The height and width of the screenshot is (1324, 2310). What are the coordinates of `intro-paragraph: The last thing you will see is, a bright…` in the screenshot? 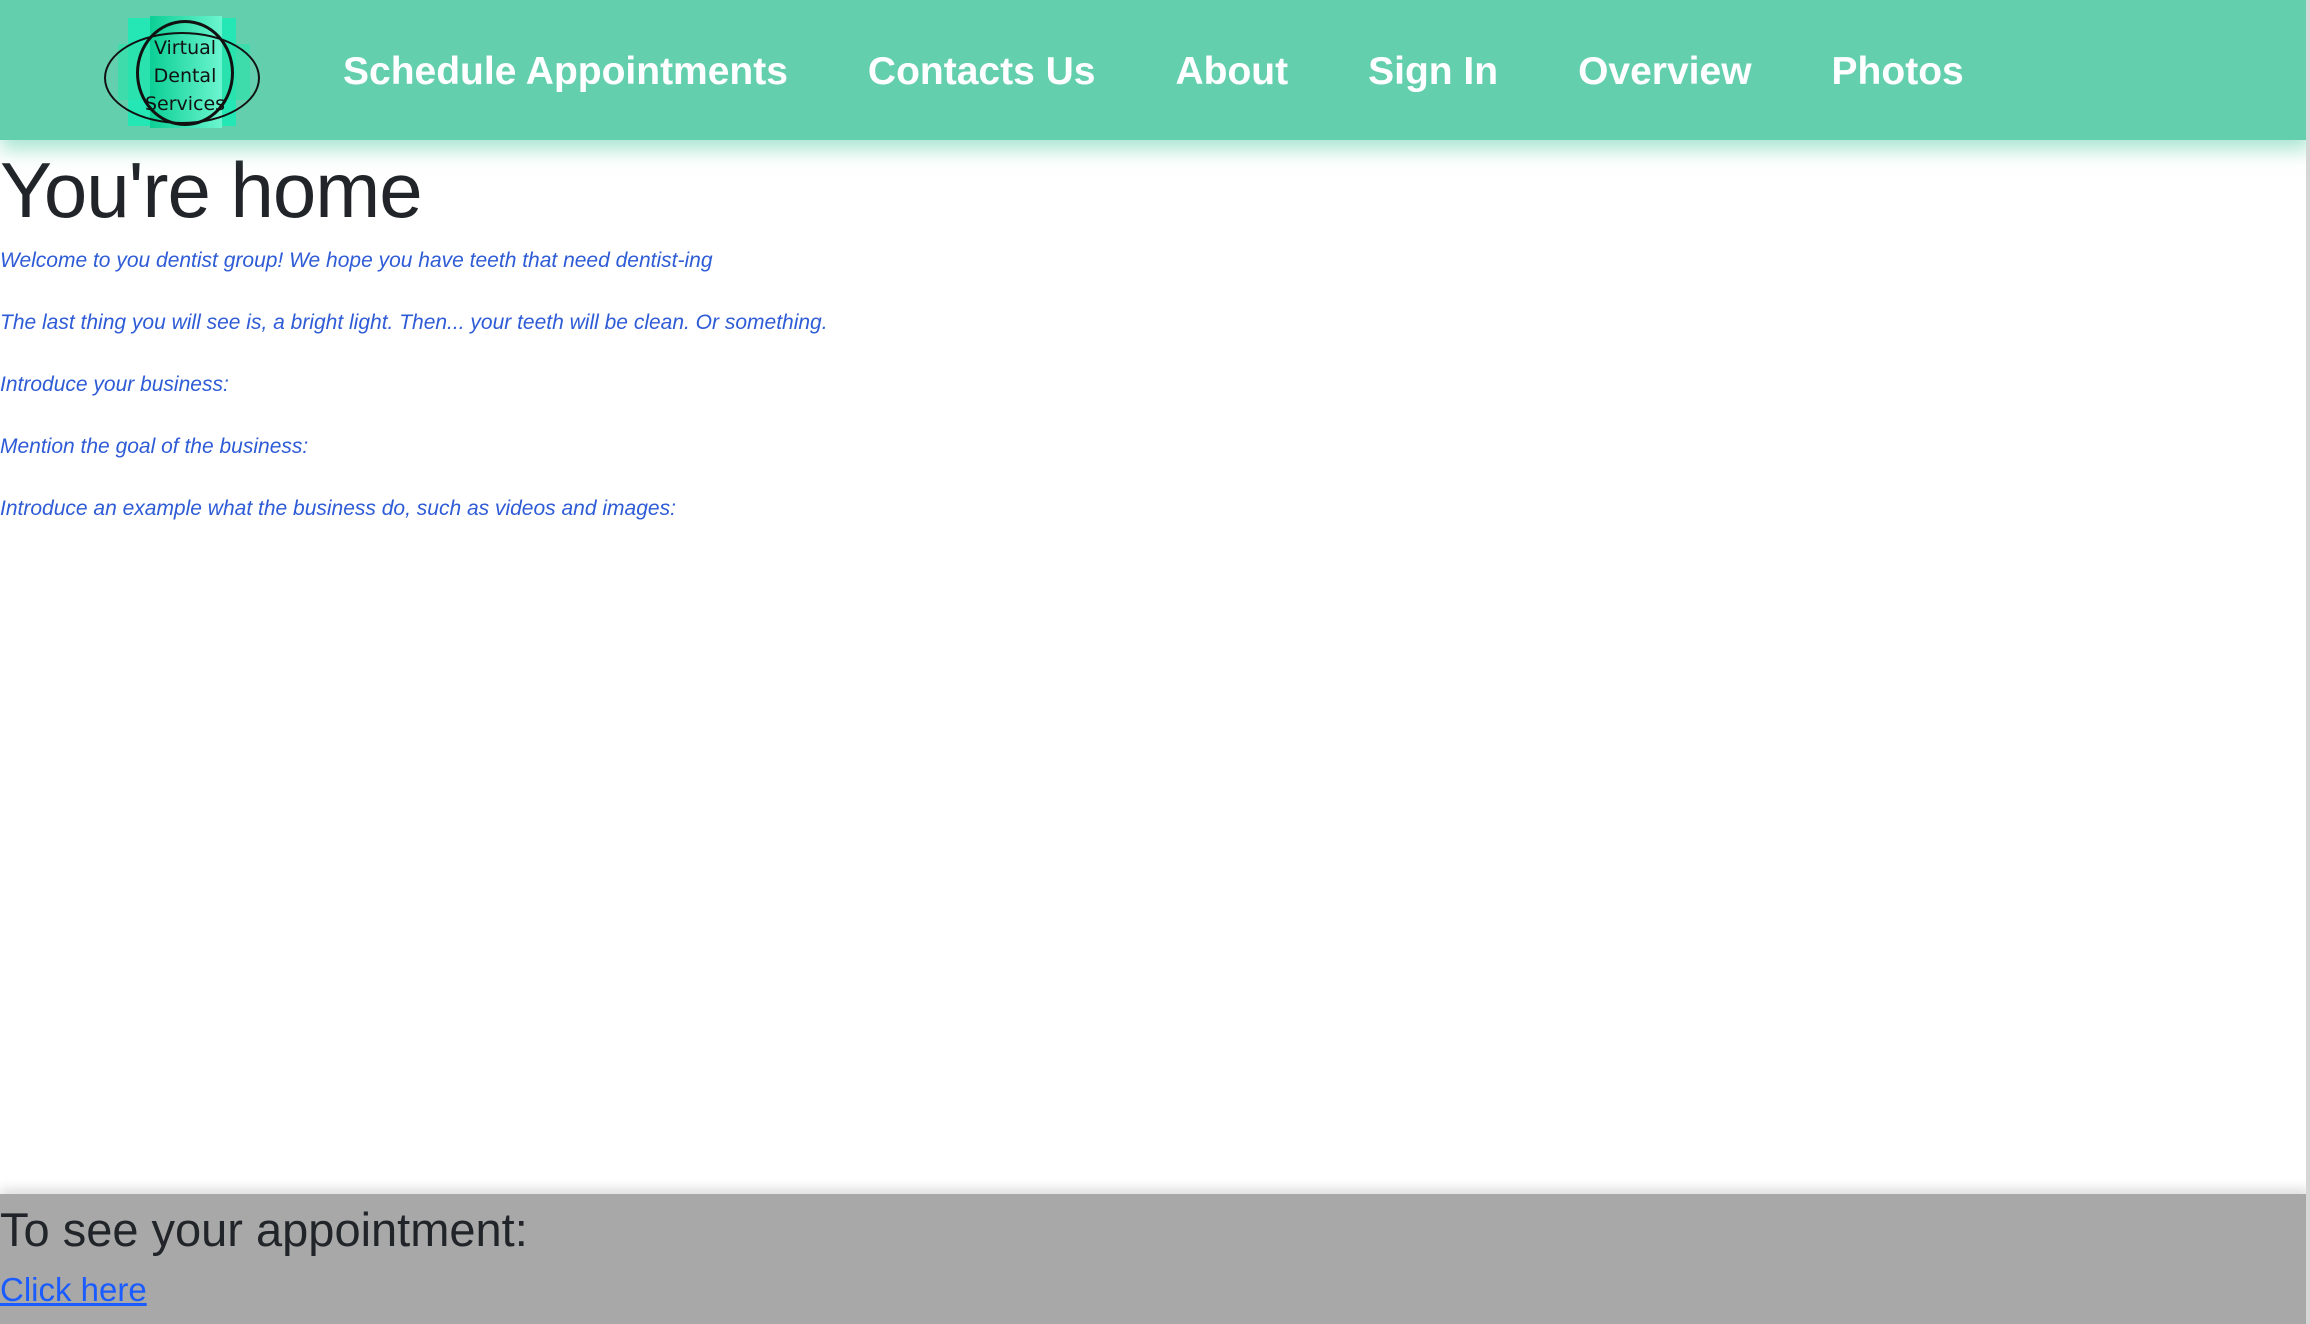 It's located at (414, 322).